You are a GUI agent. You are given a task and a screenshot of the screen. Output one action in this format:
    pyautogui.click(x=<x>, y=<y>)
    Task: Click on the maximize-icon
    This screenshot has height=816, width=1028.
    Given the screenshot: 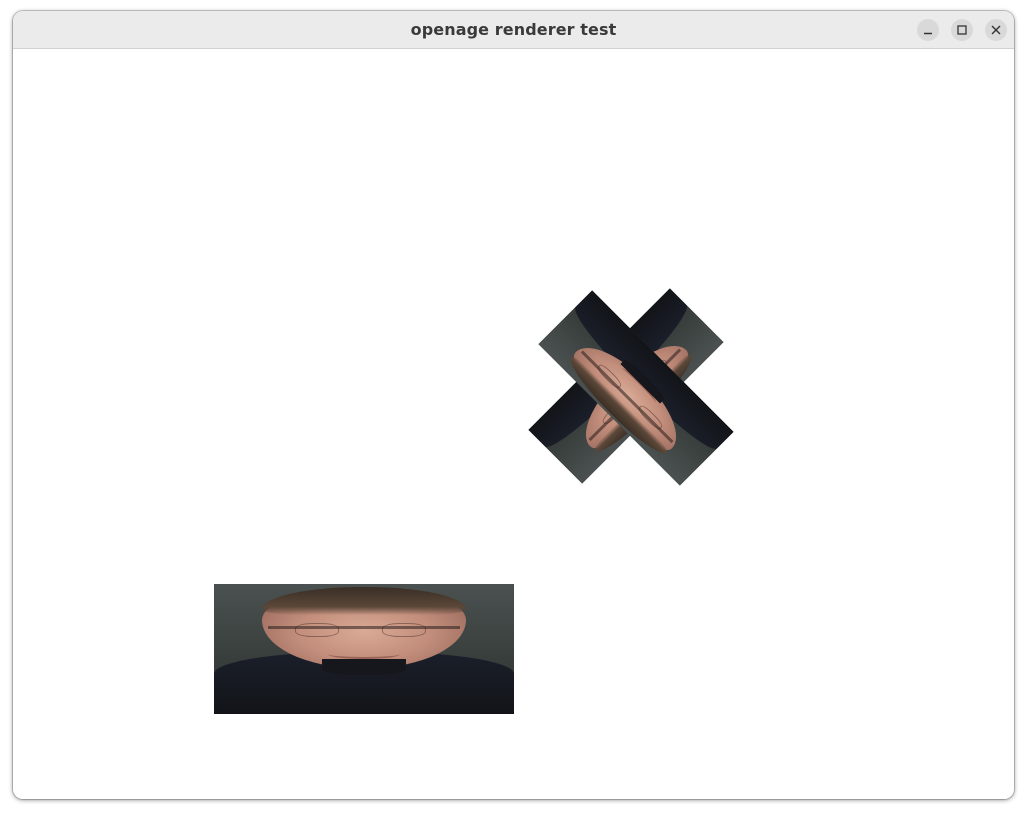 What is the action you would take?
    pyautogui.click(x=962, y=30)
    